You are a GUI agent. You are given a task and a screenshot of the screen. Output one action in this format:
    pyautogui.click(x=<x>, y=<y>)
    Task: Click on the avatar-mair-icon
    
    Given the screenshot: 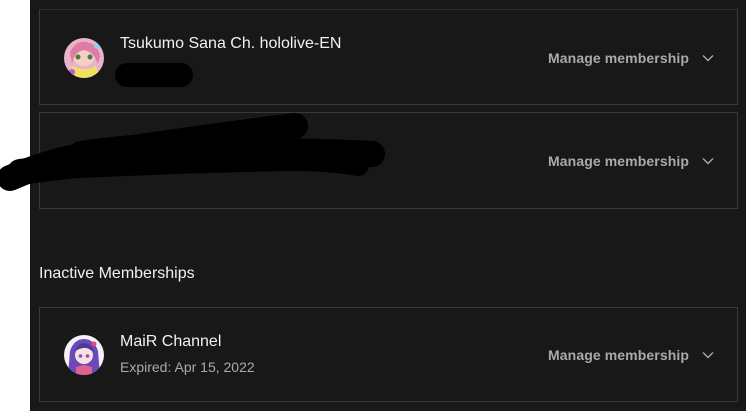 What is the action you would take?
    pyautogui.click(x=84, y=355)
    